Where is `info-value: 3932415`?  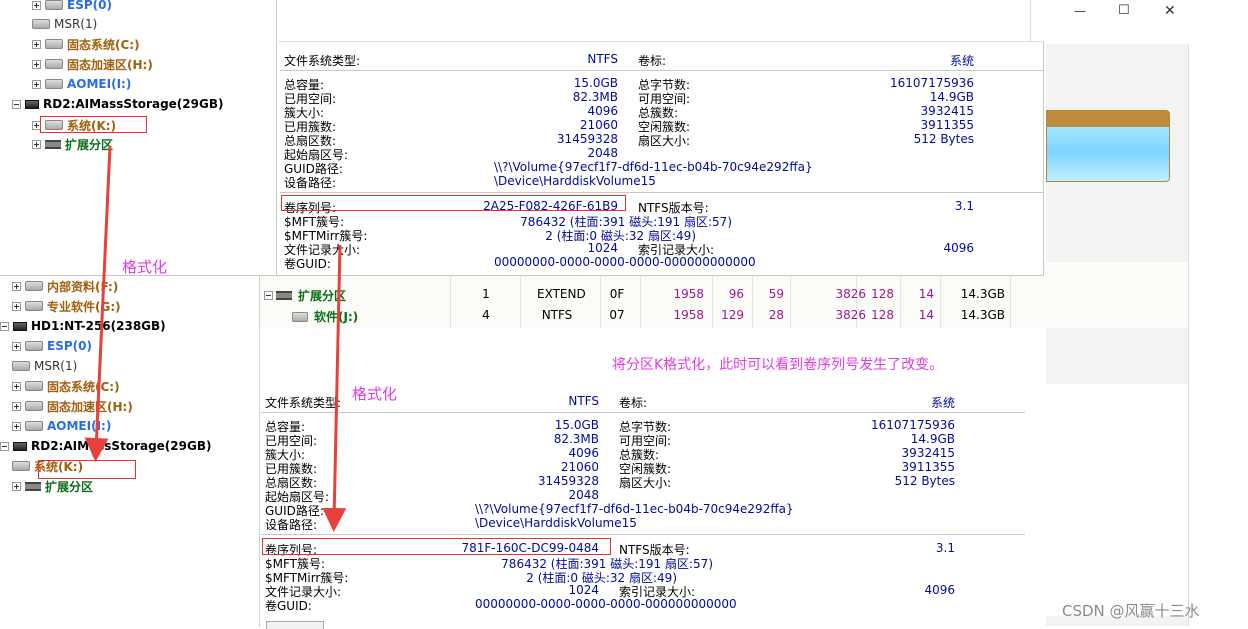 info-value: 3932415 is located at coordinates (928, 453).